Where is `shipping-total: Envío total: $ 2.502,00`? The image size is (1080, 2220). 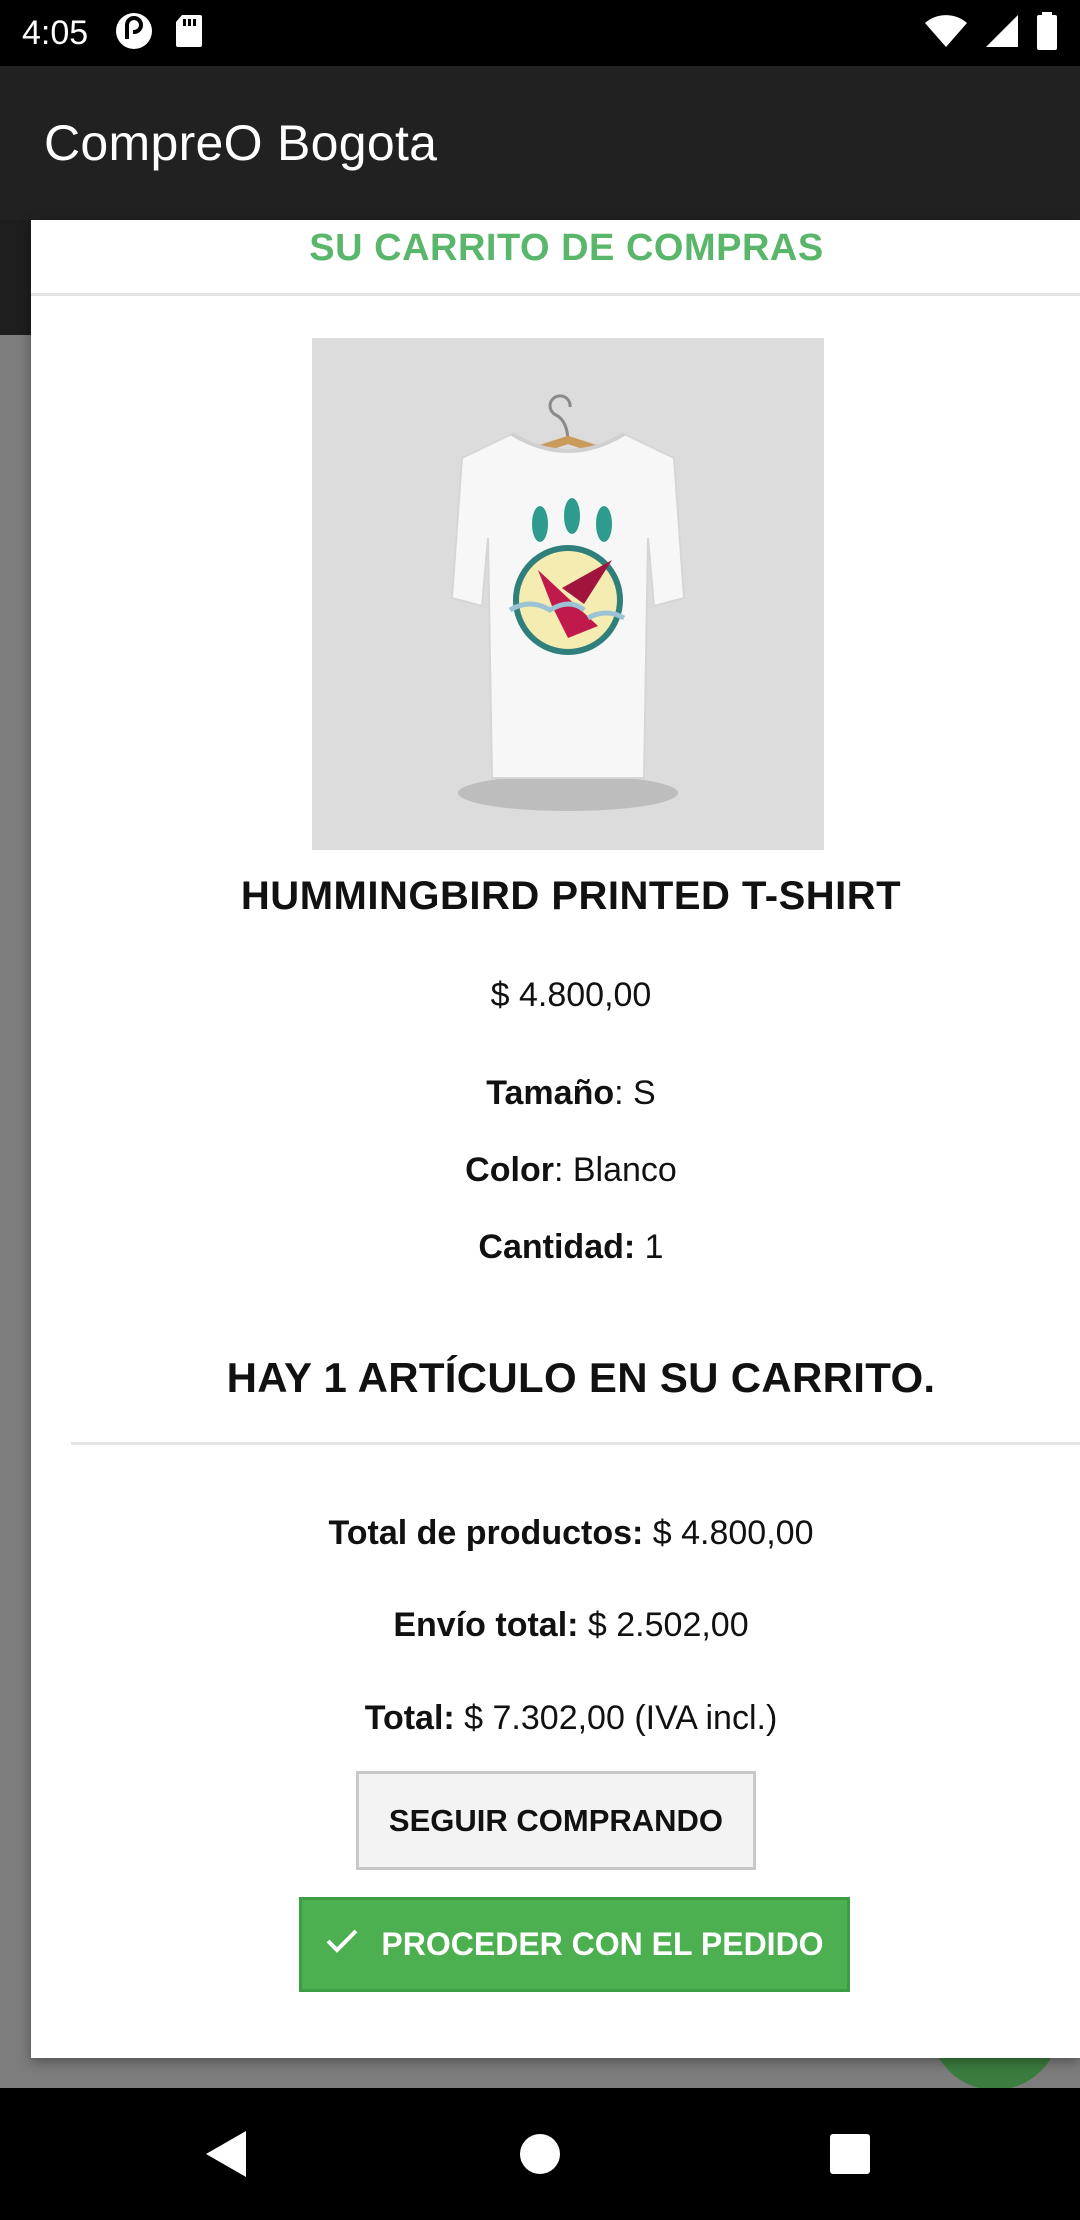 shipping-total: Envío total: $ 2.502,00 is located at coordinates (571, 1625).